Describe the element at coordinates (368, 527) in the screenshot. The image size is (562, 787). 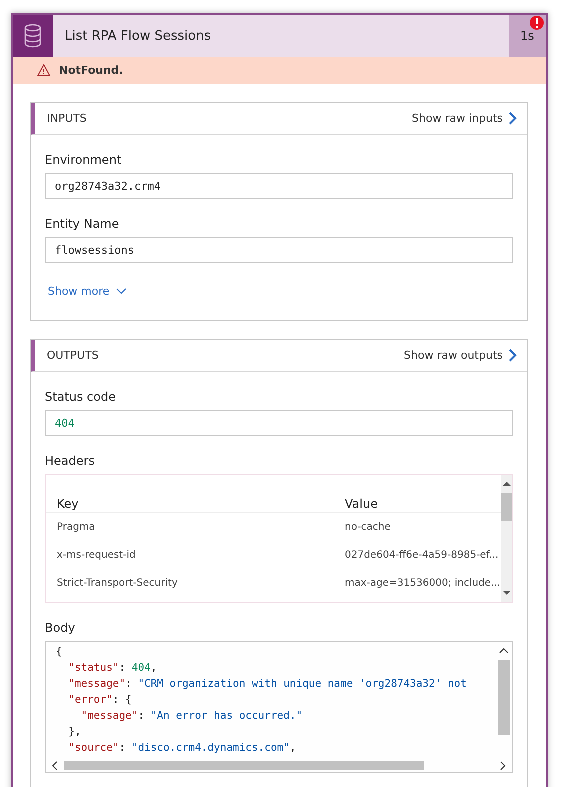
I see `table-cell: no-cache` at that location.